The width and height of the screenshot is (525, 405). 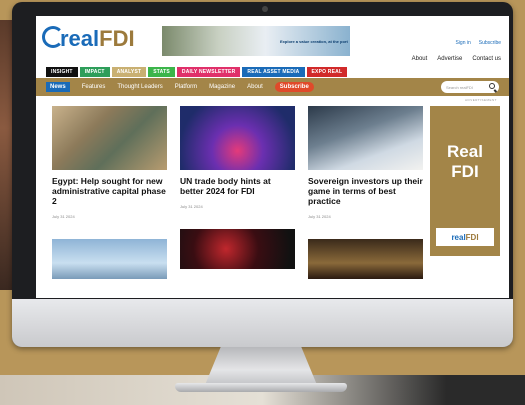 I want to click on search-icon, so click(x=492, y=86).